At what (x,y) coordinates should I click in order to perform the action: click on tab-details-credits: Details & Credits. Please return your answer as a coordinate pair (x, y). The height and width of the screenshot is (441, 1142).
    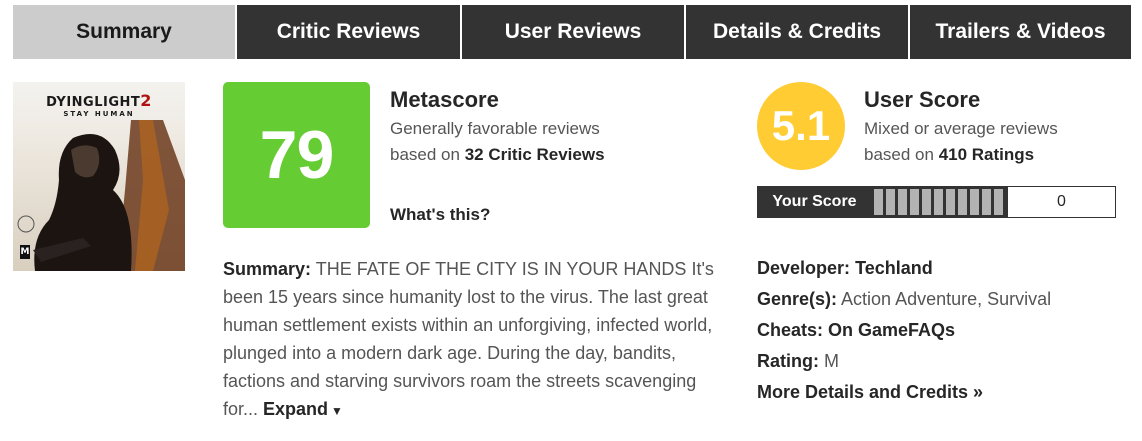
    Looking at the image, I should click on (796, 32).